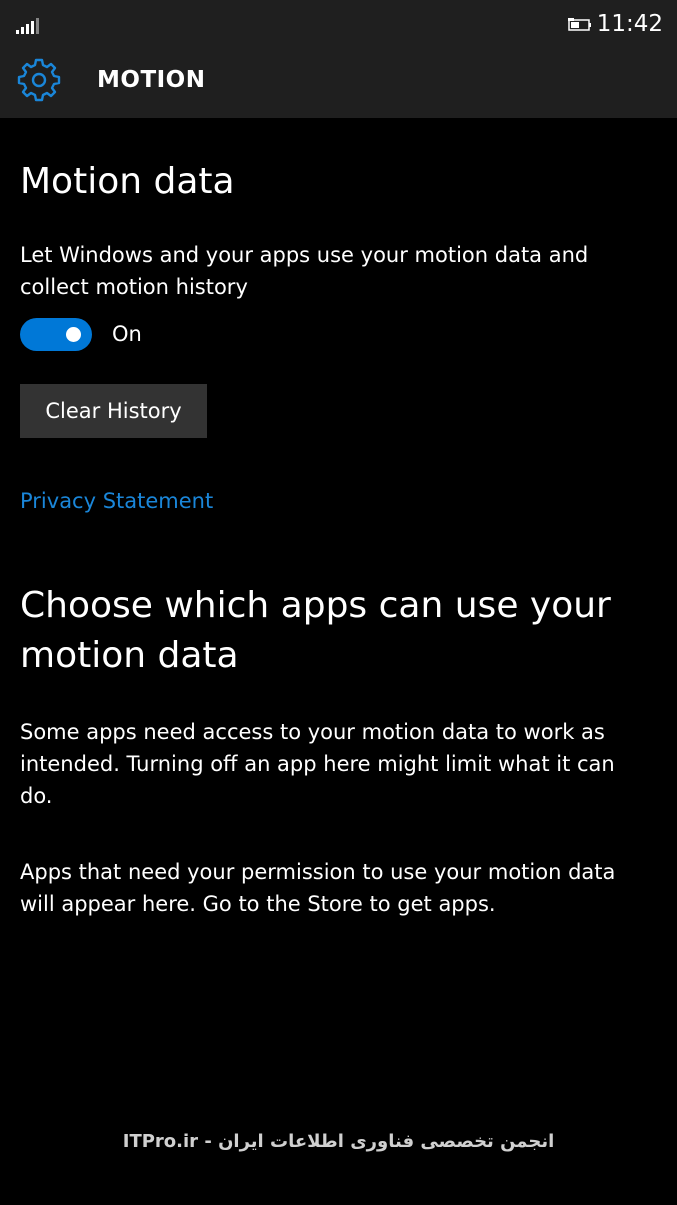  What do you see at coordinates (127, 334) in the screenshot?
I see `toggle-state-label: On` at bounding box center [127, 334].